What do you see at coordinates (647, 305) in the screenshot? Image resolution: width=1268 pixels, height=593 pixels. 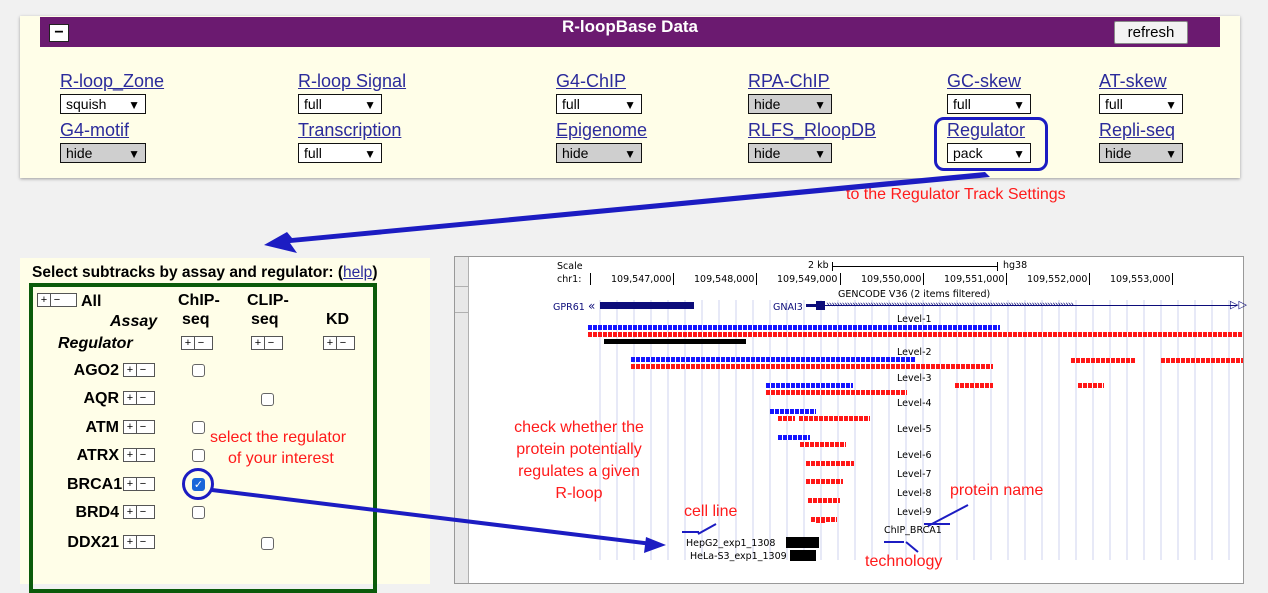 I see `gene-gpr61` at bounding box center [647, 305].